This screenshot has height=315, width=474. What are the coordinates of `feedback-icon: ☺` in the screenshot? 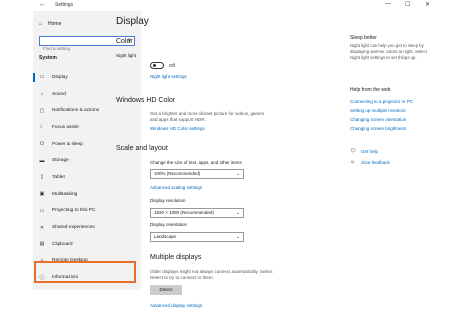 It's located at (353, 162).